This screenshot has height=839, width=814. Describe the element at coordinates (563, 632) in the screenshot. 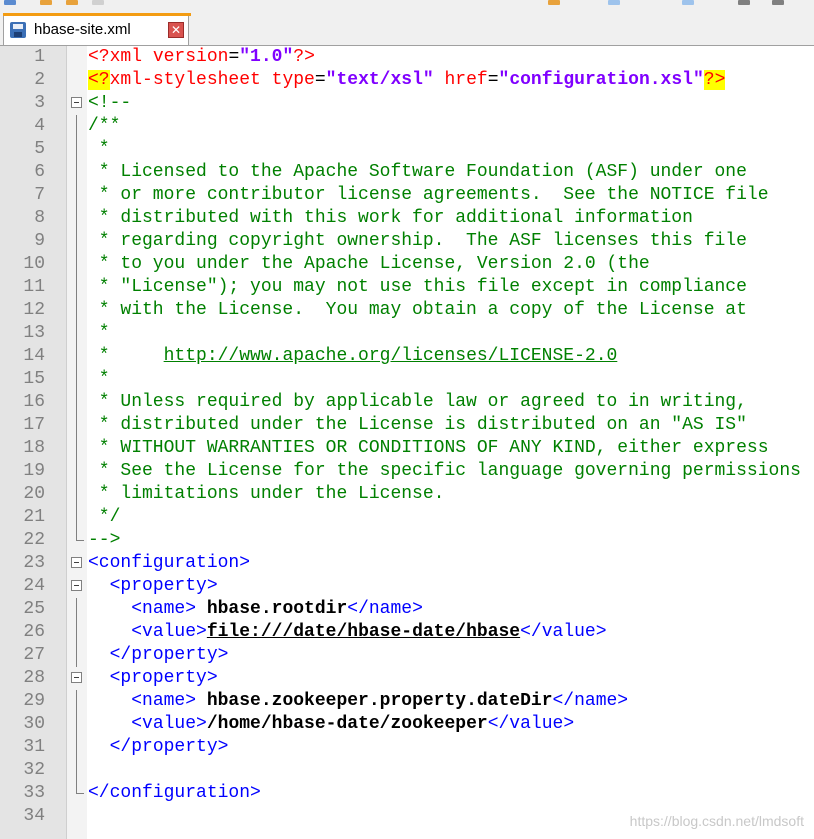

I see `code-token: </value>` at that location.